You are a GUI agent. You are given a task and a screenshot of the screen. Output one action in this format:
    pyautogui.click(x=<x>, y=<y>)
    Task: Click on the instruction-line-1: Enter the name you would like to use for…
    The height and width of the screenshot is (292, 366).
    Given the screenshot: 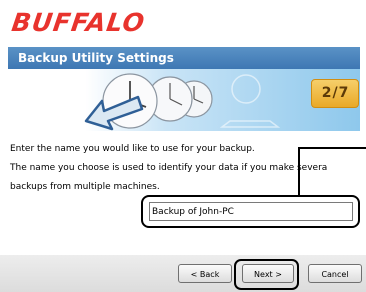 What is the action you would take?
    pyautogui.click(x=132, y=149)
    